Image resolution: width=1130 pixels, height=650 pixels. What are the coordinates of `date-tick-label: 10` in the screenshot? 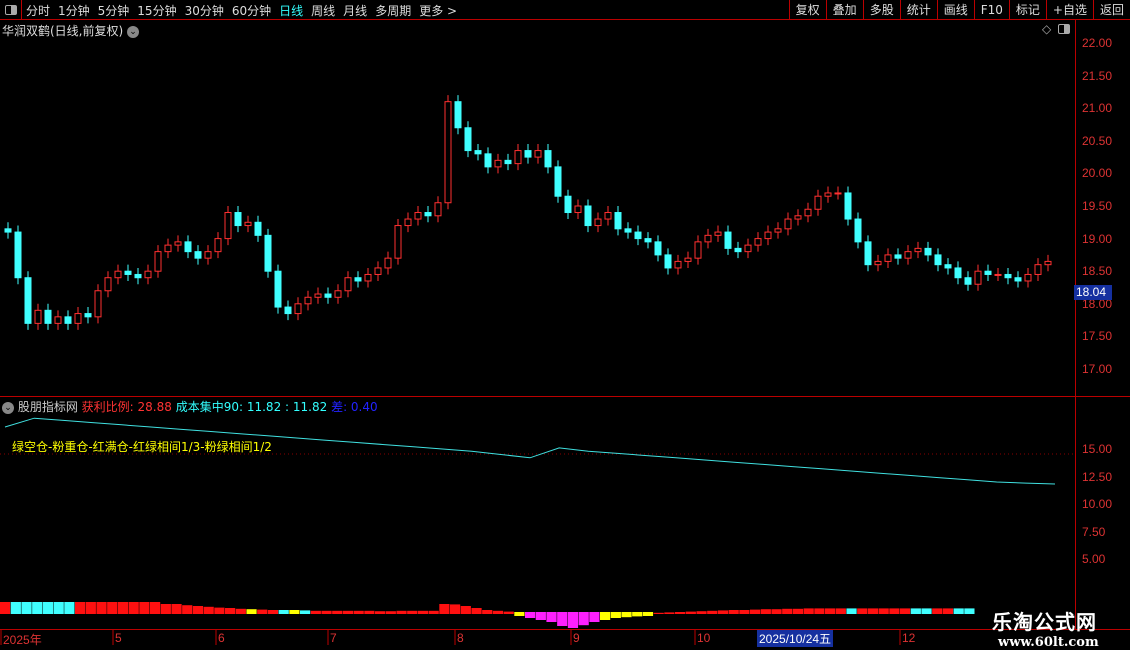 It's located at (704, 638).